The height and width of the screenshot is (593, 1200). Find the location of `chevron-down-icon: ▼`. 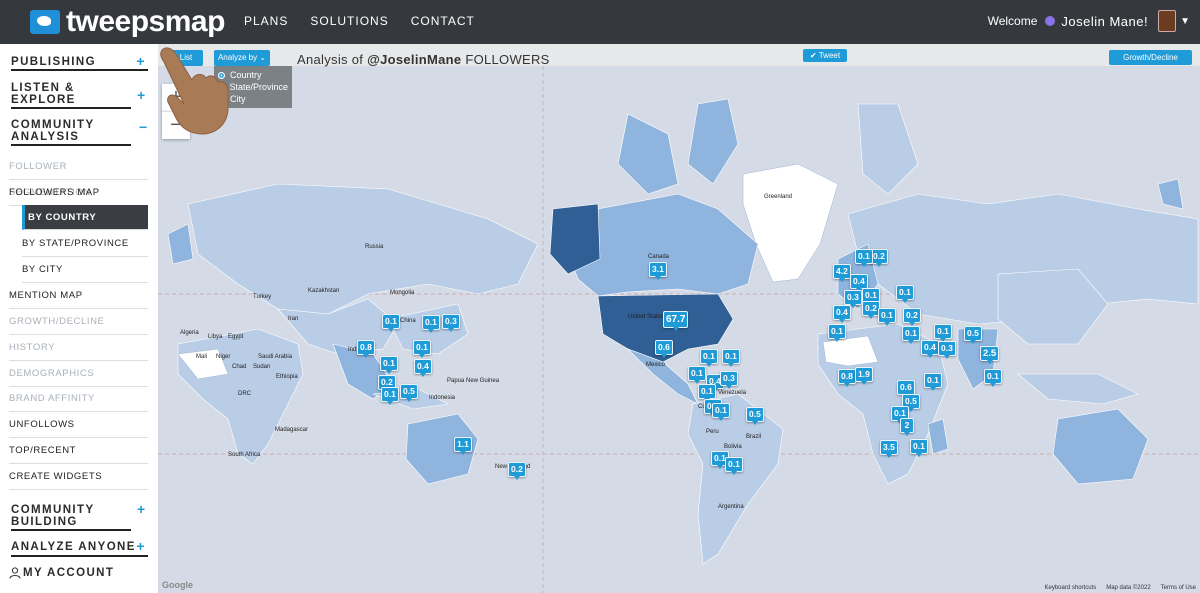

chevron-down-icon: ▼ is located at coordinates (1185, 21).